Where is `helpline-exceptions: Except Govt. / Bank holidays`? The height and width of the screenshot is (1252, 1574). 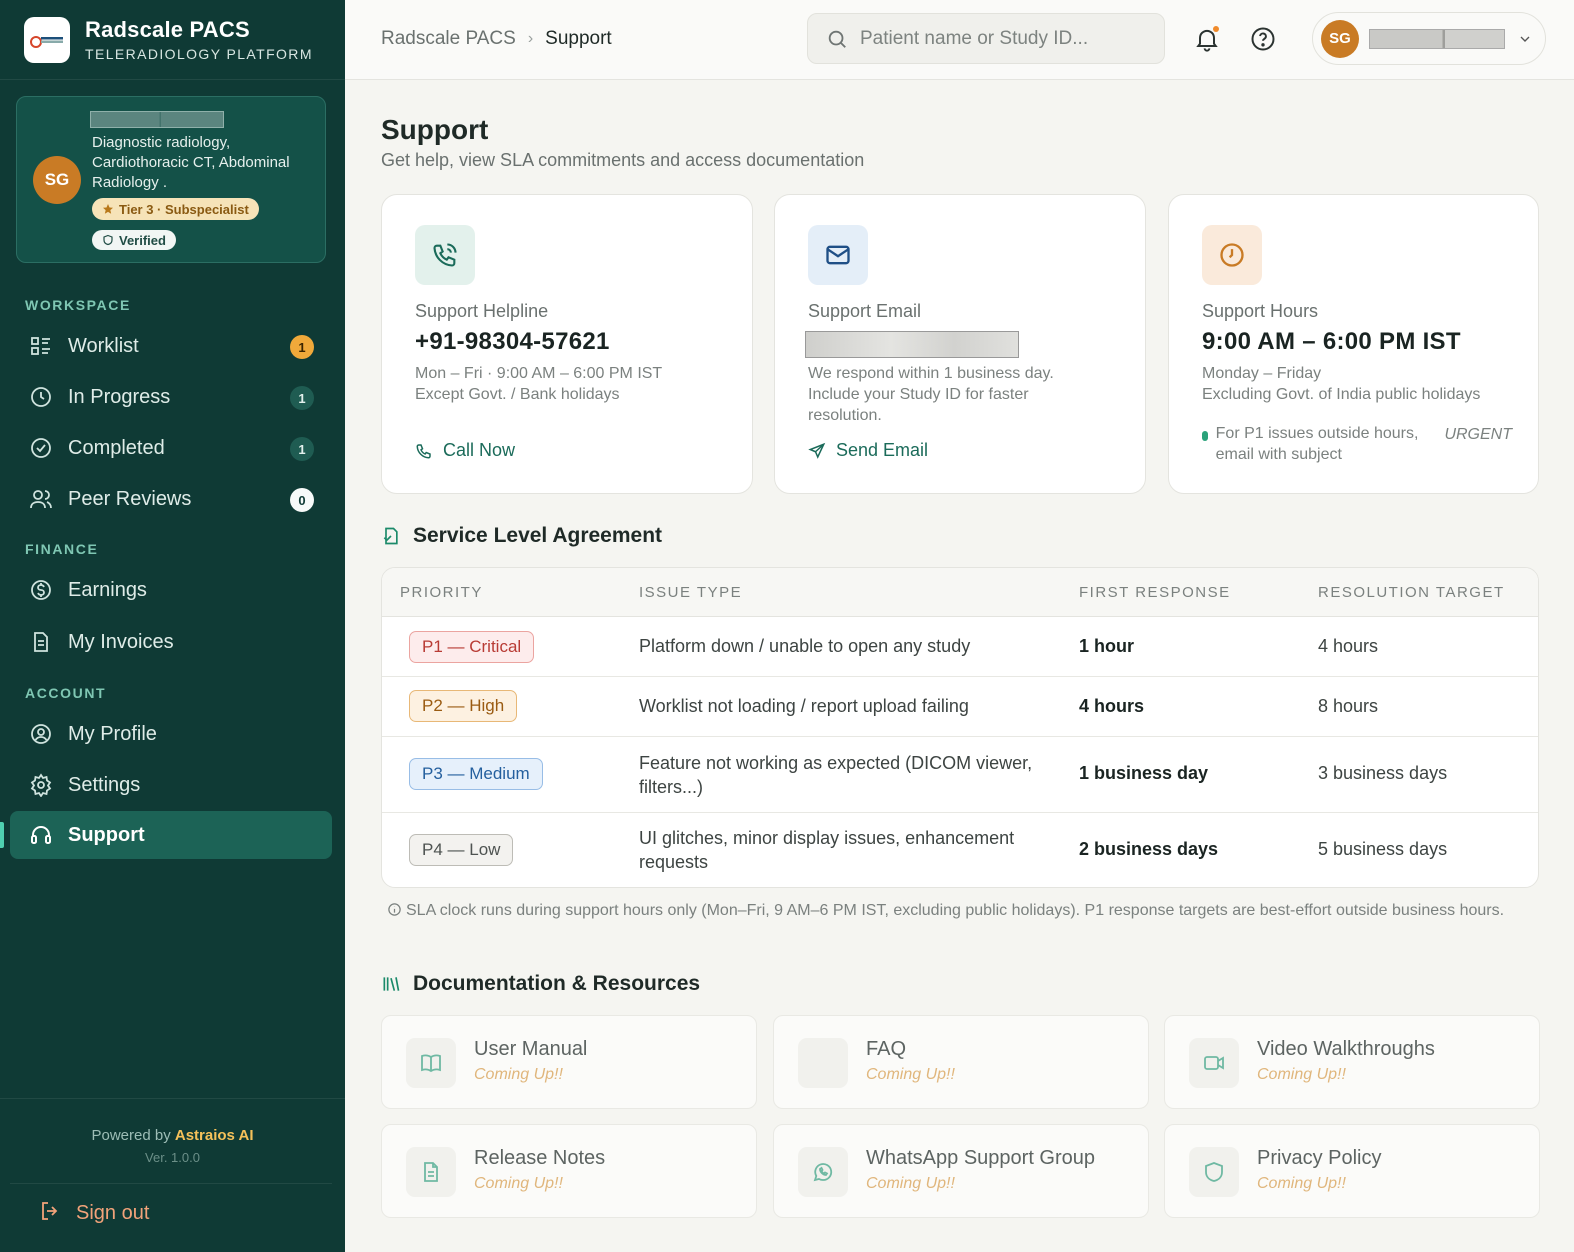
helpline-exceptions: Except Govt. / Bank holidays is located at coordinates (517, 394).